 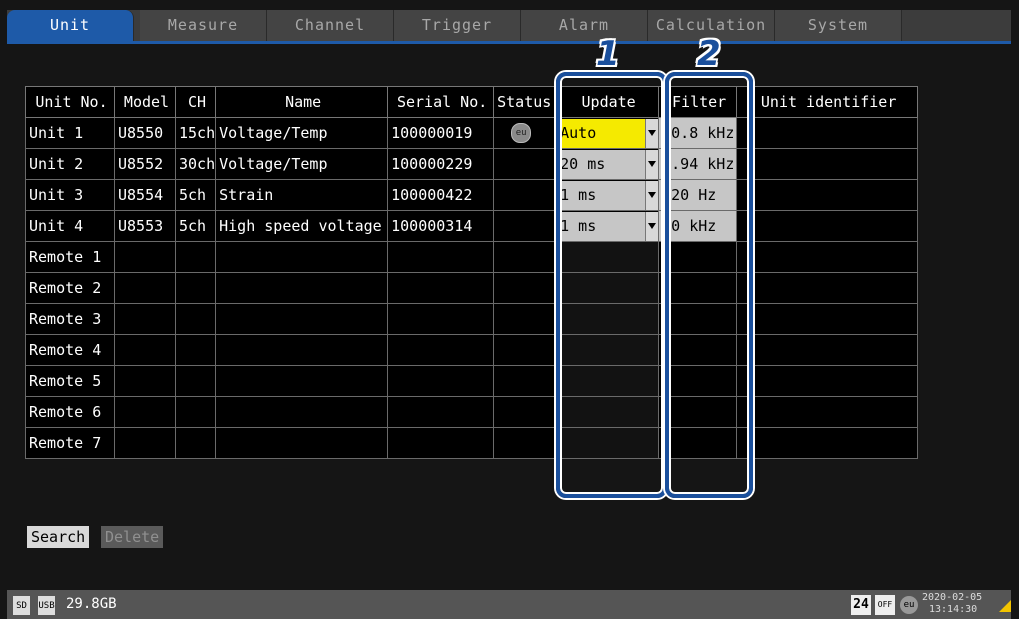 I want to click on delete-button: Delete, so click(x=132, y=537).